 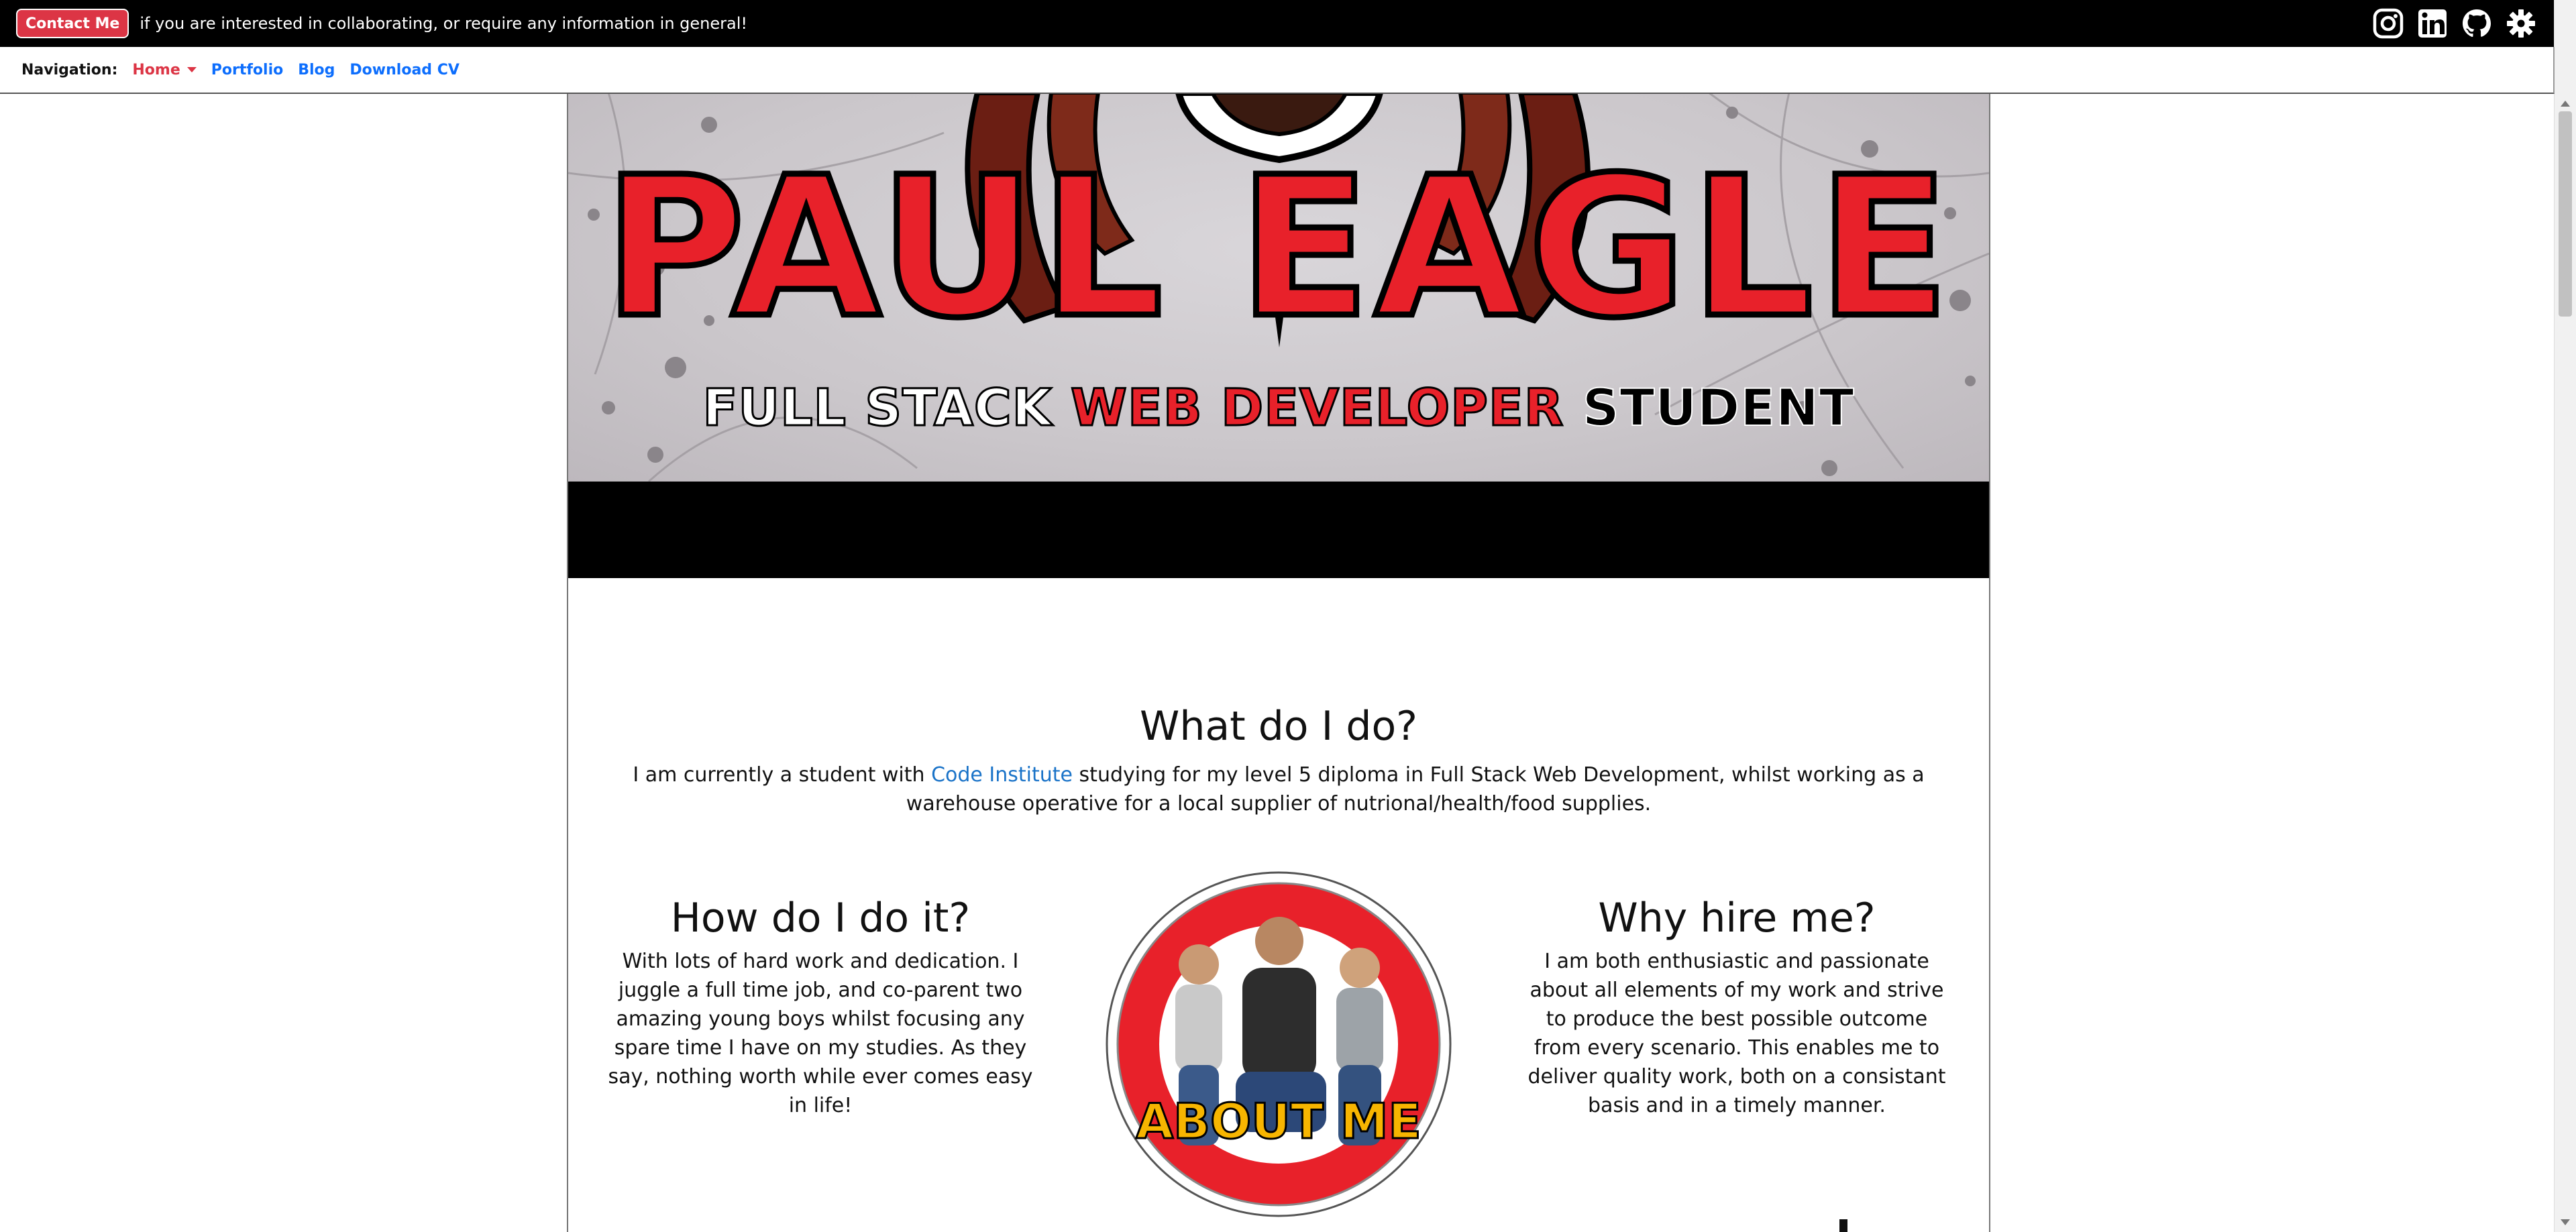 I want to click on page-scrollbar, so click(x=2565, y=616).